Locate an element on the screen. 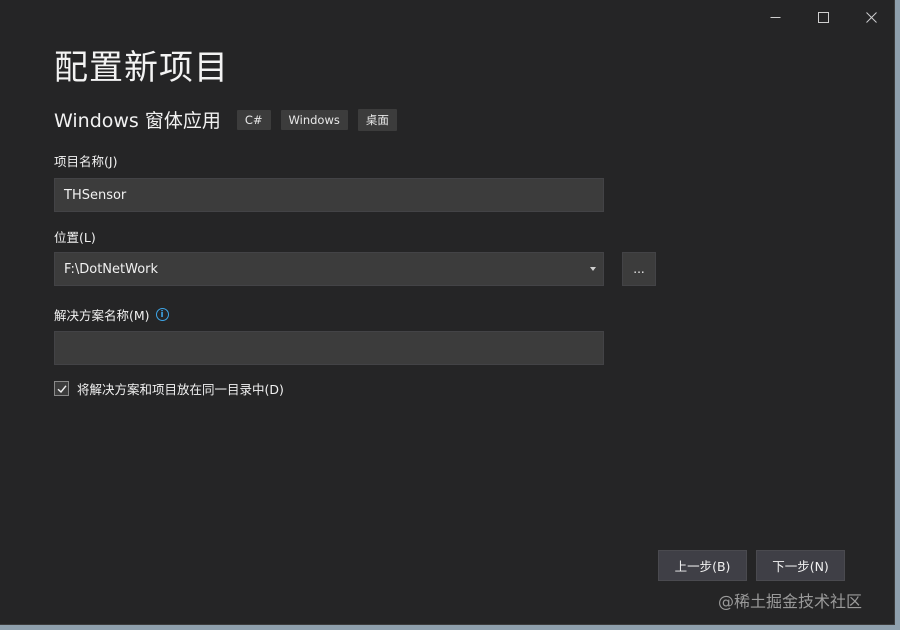 Image resolution: width=900 pixels, height=630 pixels. tag-platform: Windows is located at coordinates (314, 119).